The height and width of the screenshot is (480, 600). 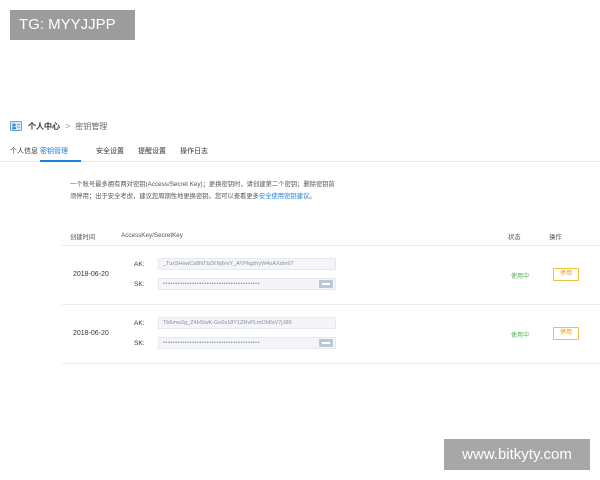 I want to click on tab-key-management: 密钥管理, so click(x=54, y=151).